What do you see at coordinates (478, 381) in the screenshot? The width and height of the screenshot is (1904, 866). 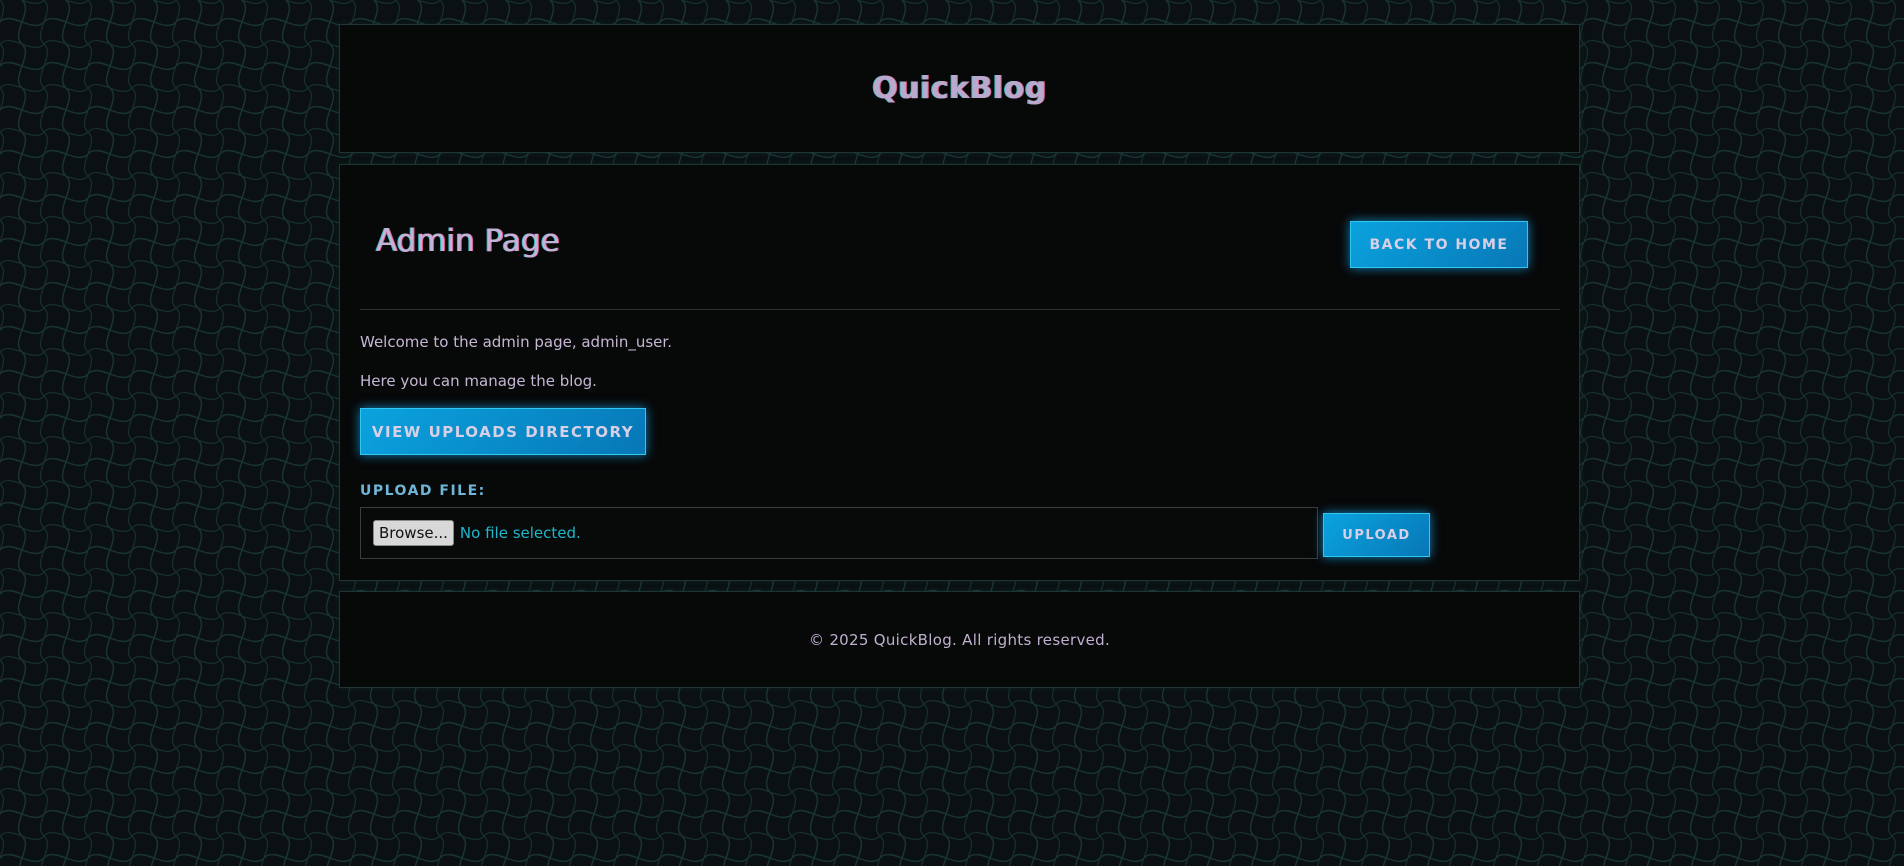 I see `manage-text: Here you can manage the blog.` at bounding box center [478, 381].